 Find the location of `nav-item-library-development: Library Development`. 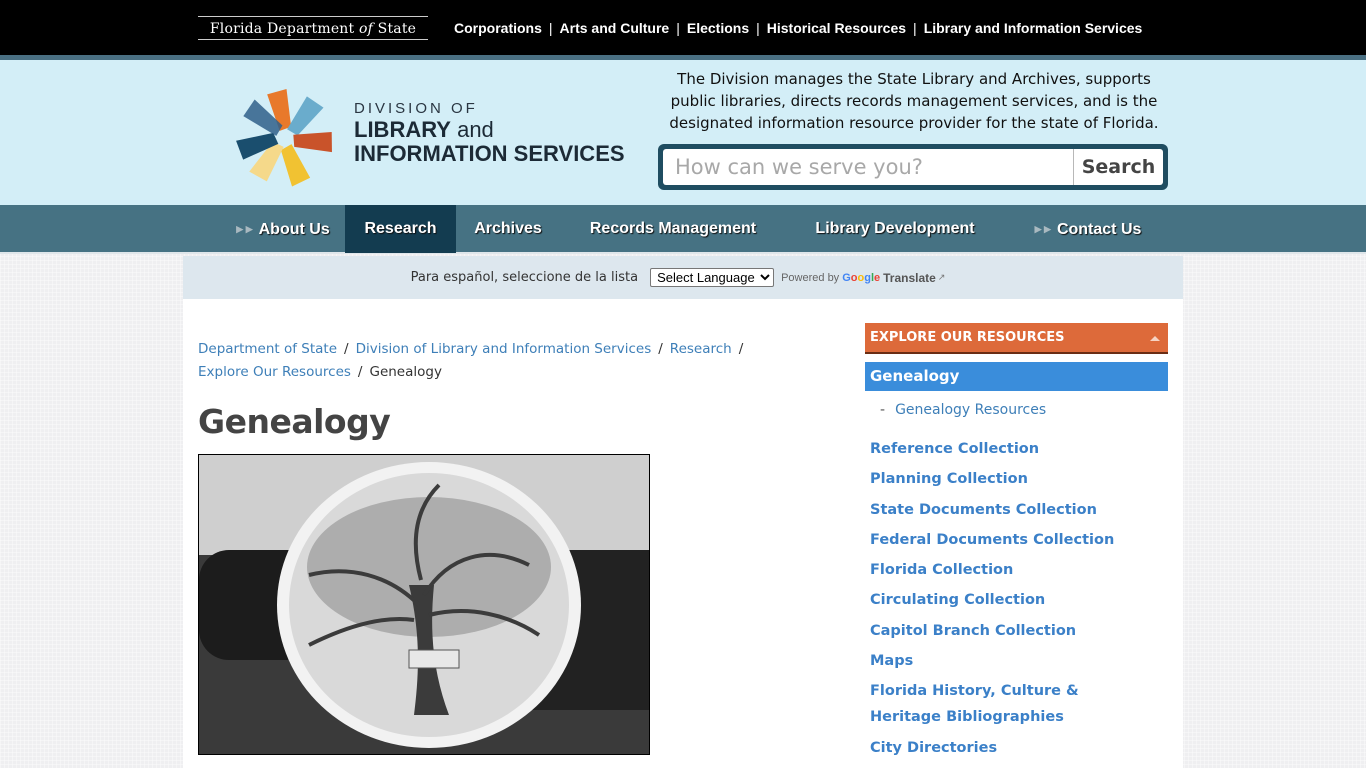

nav-item-library-development: Library Development is located at coordinates (895, 229).